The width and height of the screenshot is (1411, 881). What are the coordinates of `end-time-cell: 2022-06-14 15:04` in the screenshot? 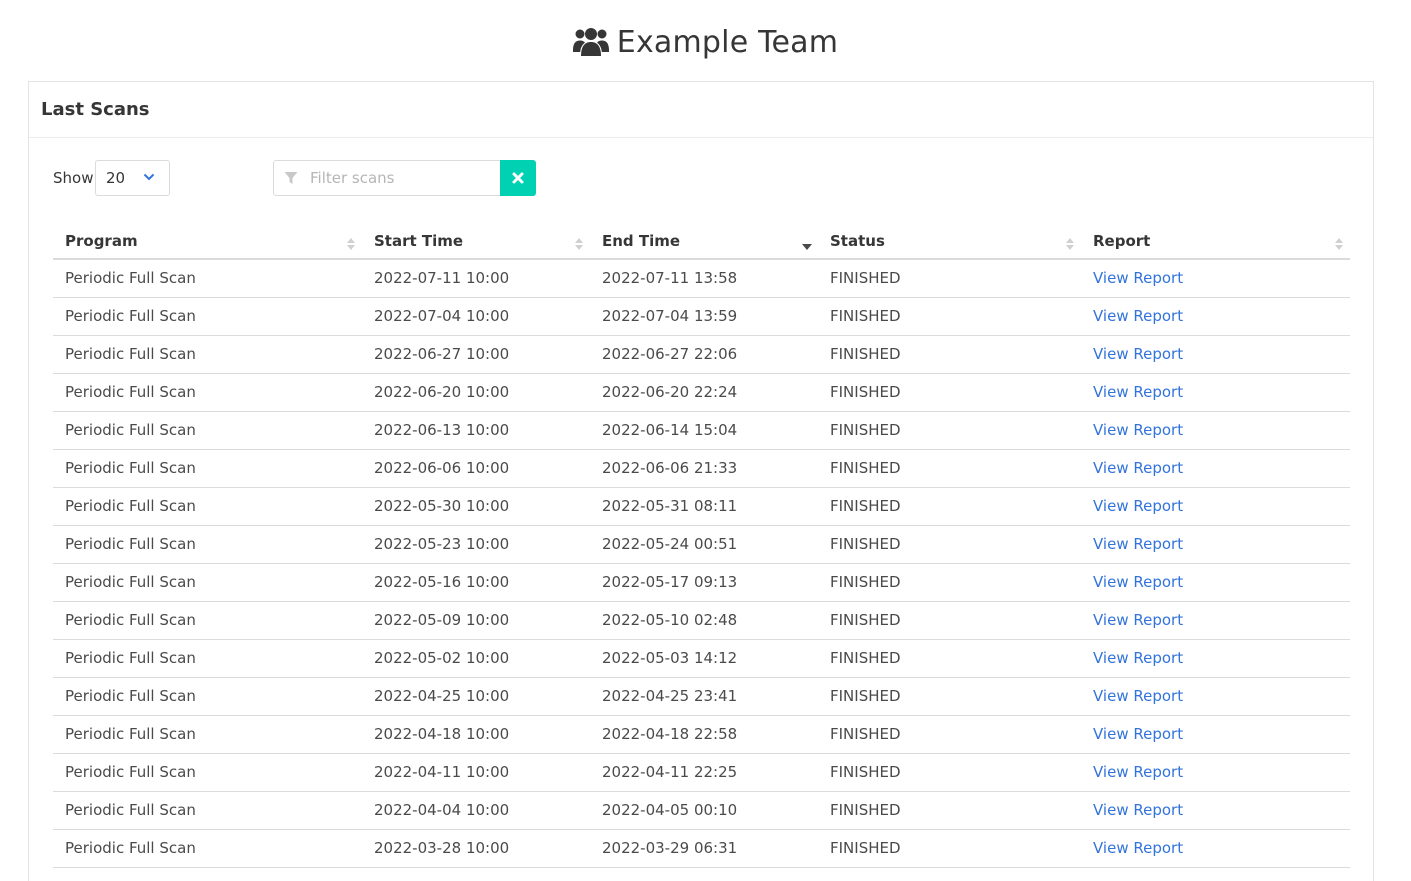 It's located at (704, 430).